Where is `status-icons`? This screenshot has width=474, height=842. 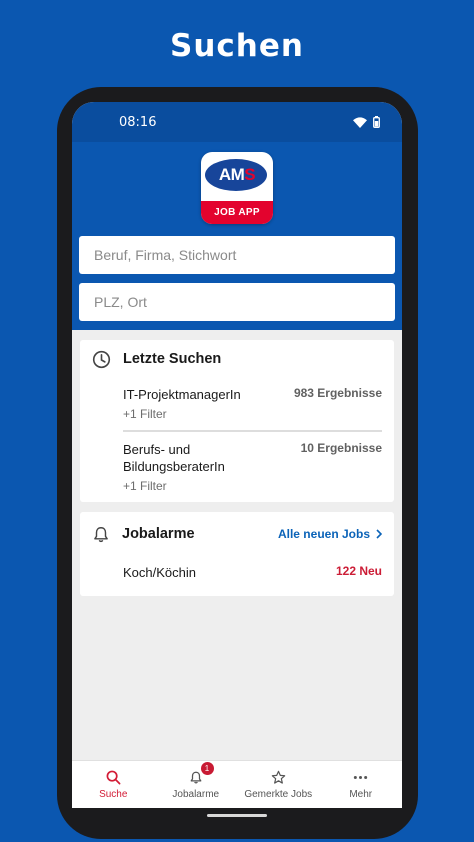 status-icons is located at coordinates (366, 122).